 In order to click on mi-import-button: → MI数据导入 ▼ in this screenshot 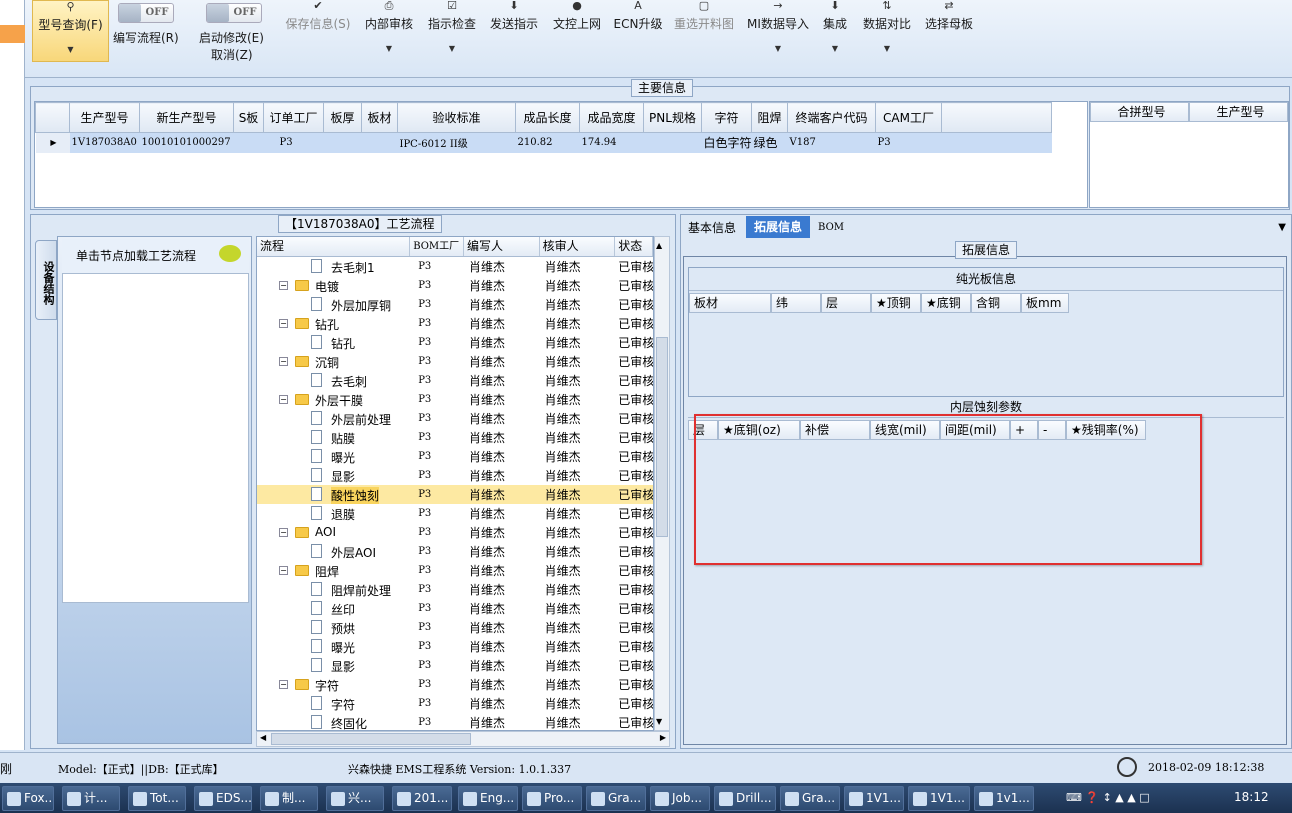, I will do `click(778, 26)`.